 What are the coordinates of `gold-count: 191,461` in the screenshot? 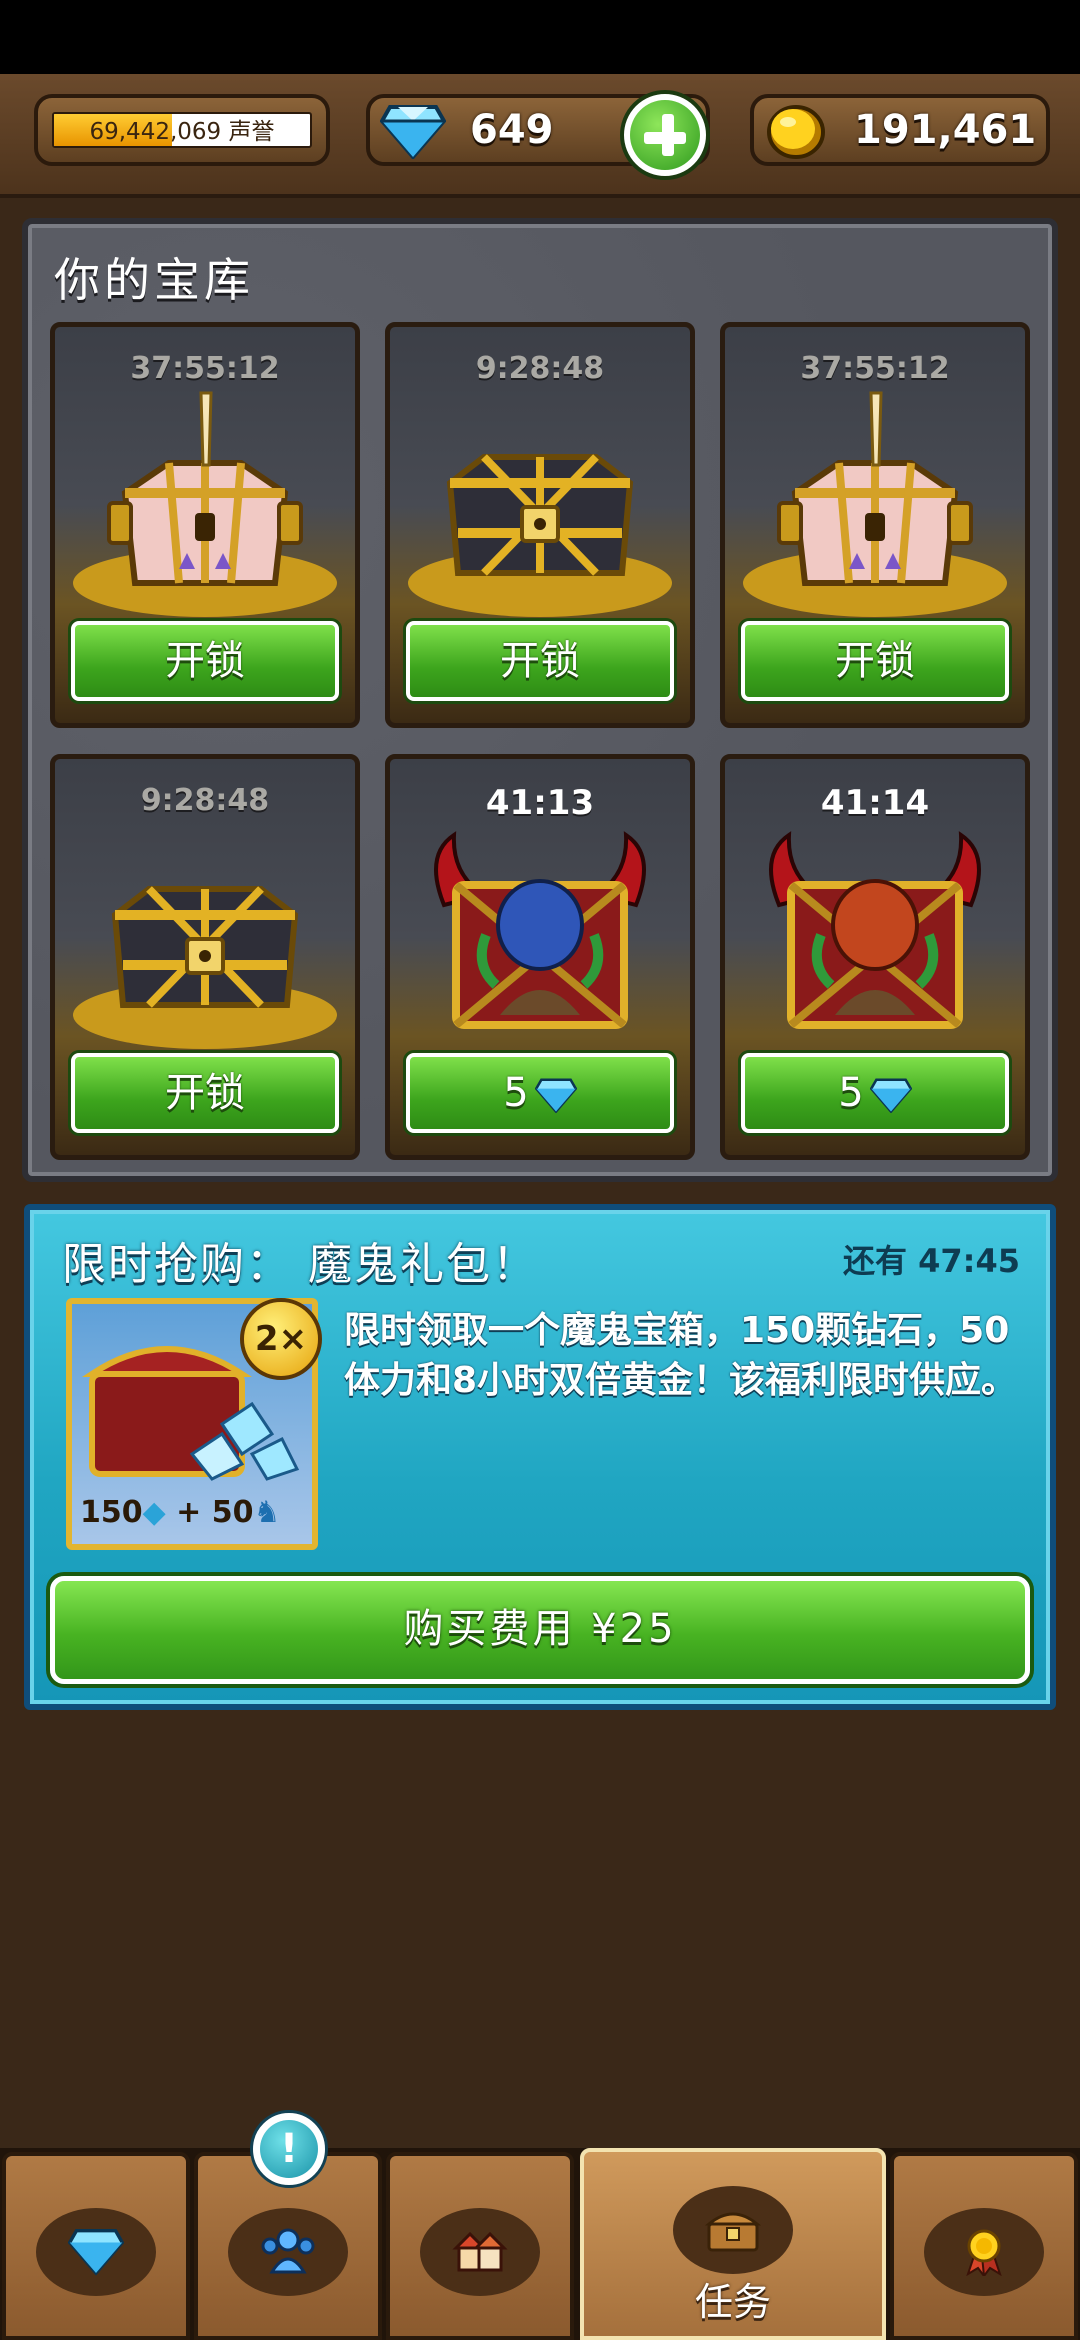 It's located at (945, 130).